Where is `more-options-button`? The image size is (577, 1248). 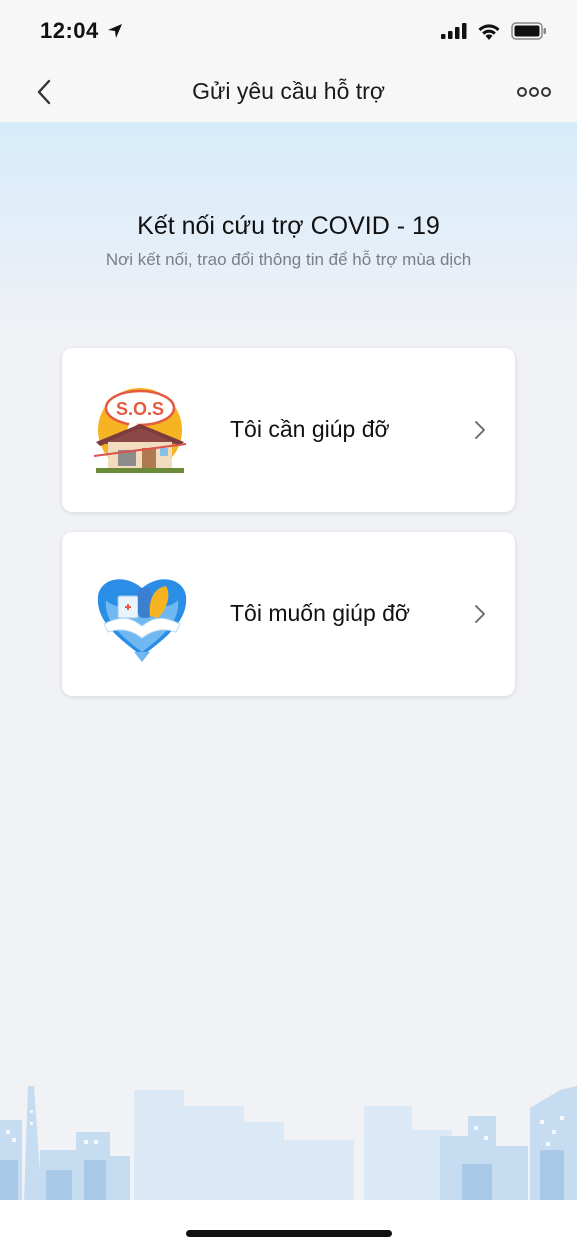 more-options-button is located at coordinates (534, 92).